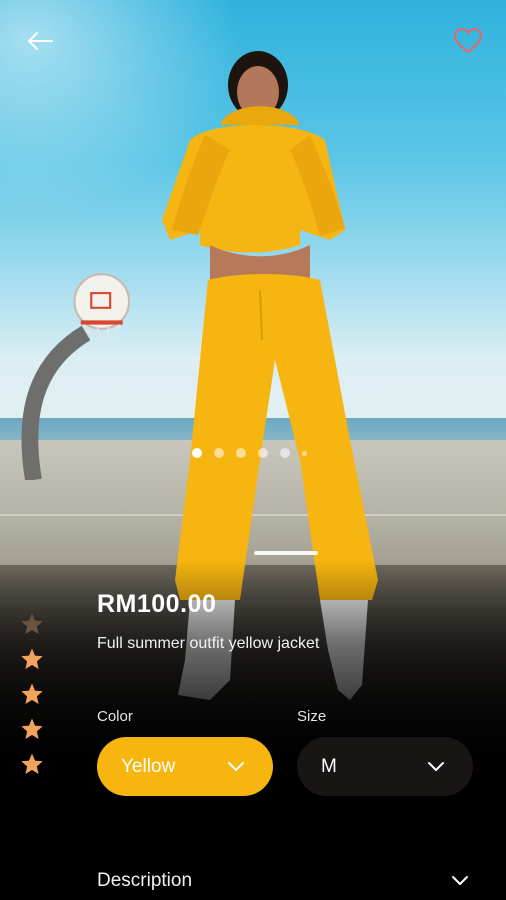 Image resolution: width=506 pixels, height=900 pixels. Describe the element at coordinates (286, 553) in the screenshot. I see `sheet-drag-handle` at that location.